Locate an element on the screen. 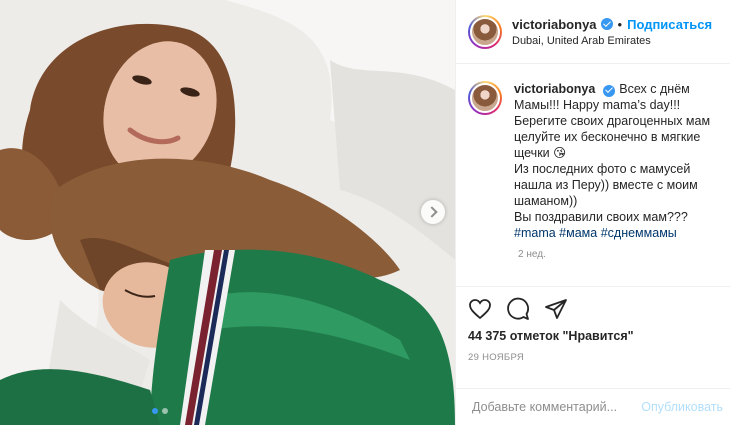 Image resolution: width=730 pixels, height=425 pixels. follow-button: Подписаться is located at coordinates (669, 24).